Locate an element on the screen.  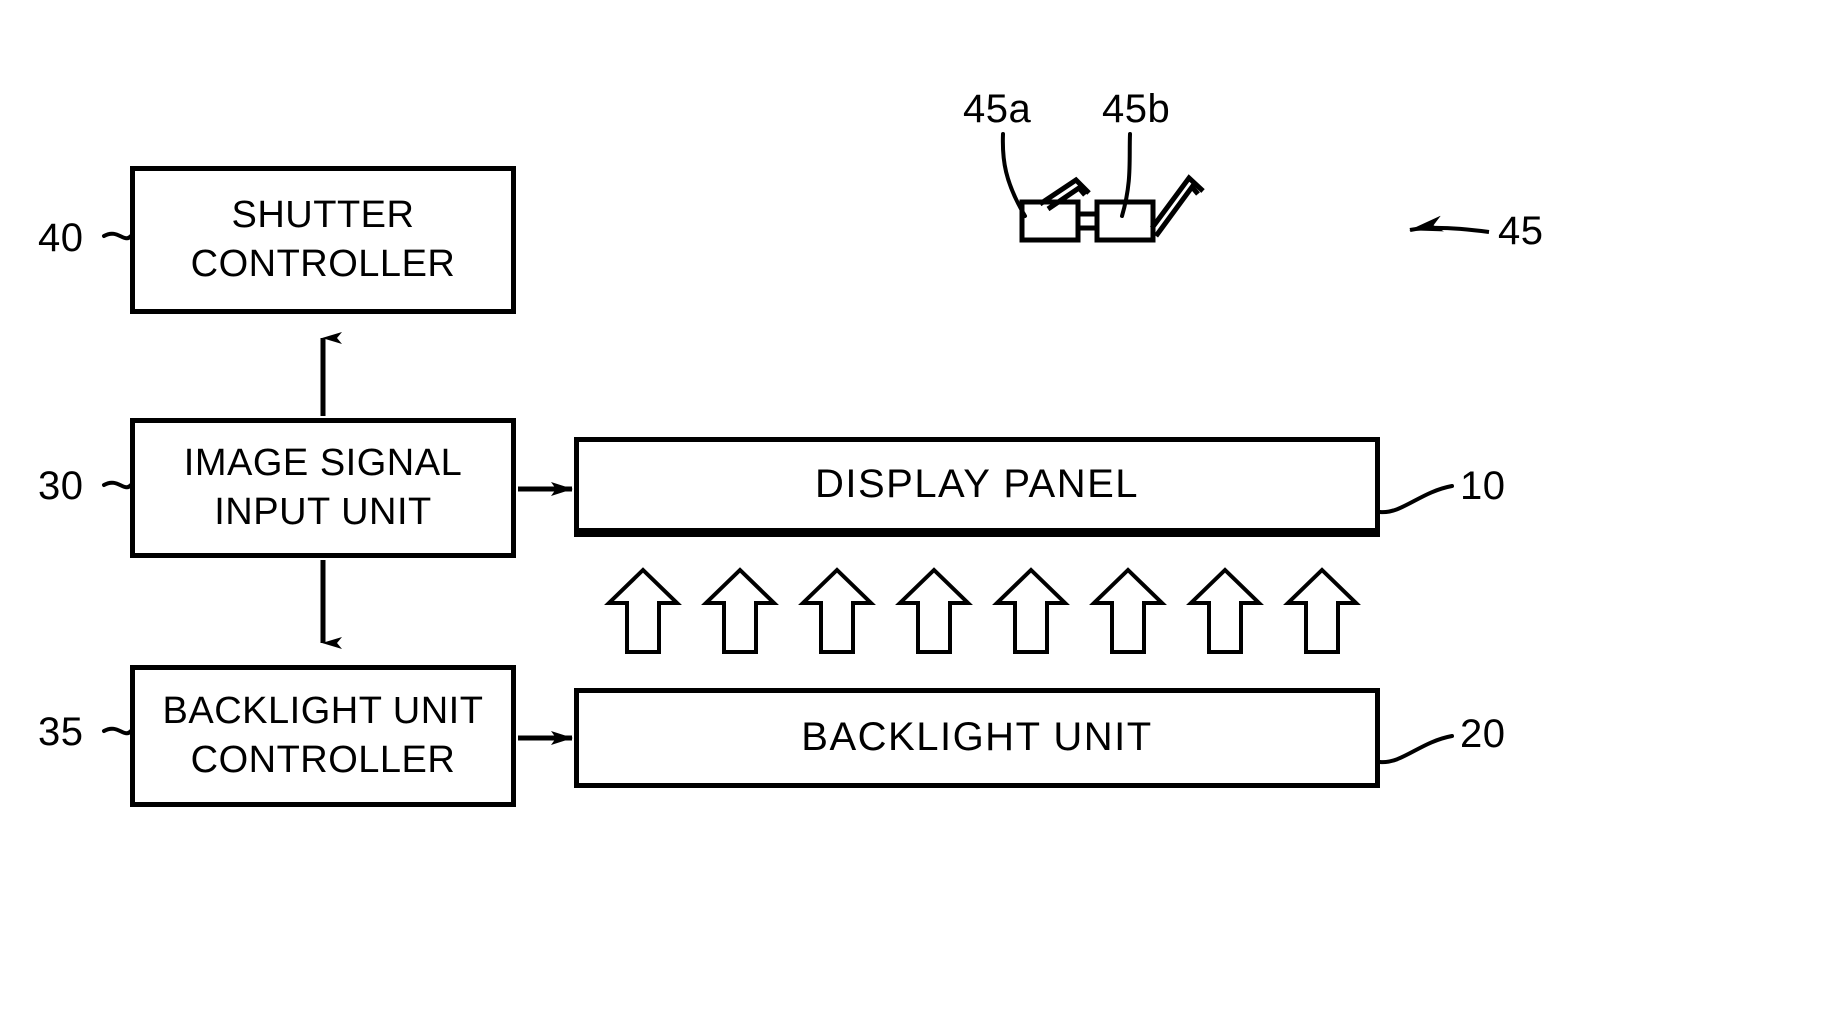
ref-numeral-display-panel: 10 is located at coordinates (1483, 486).